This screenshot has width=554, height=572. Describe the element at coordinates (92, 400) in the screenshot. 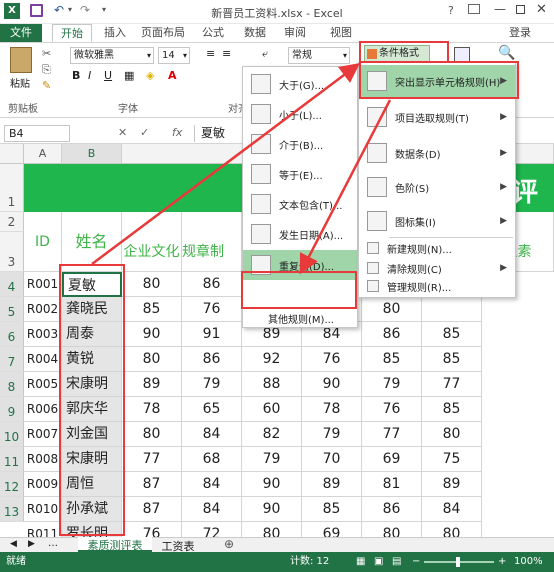

I see `annotation-box-selection` at that location.